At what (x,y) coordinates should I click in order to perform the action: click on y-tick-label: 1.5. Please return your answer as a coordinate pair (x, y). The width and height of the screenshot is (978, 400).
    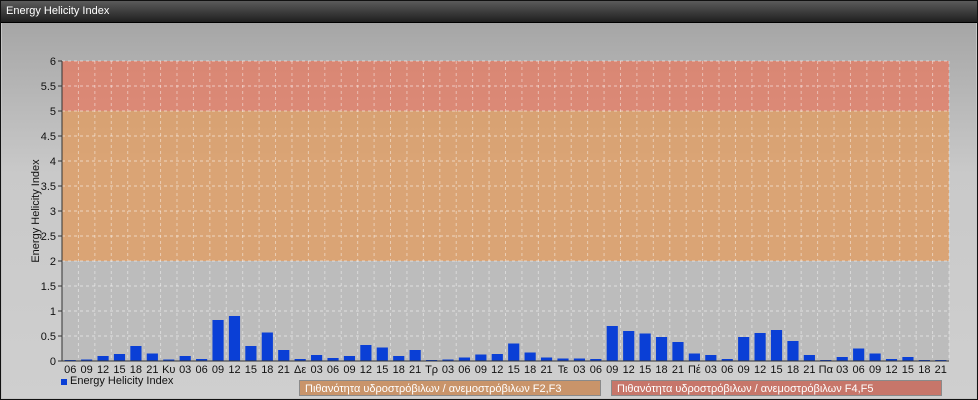
    Looking at the image, I should click on (48, 287).